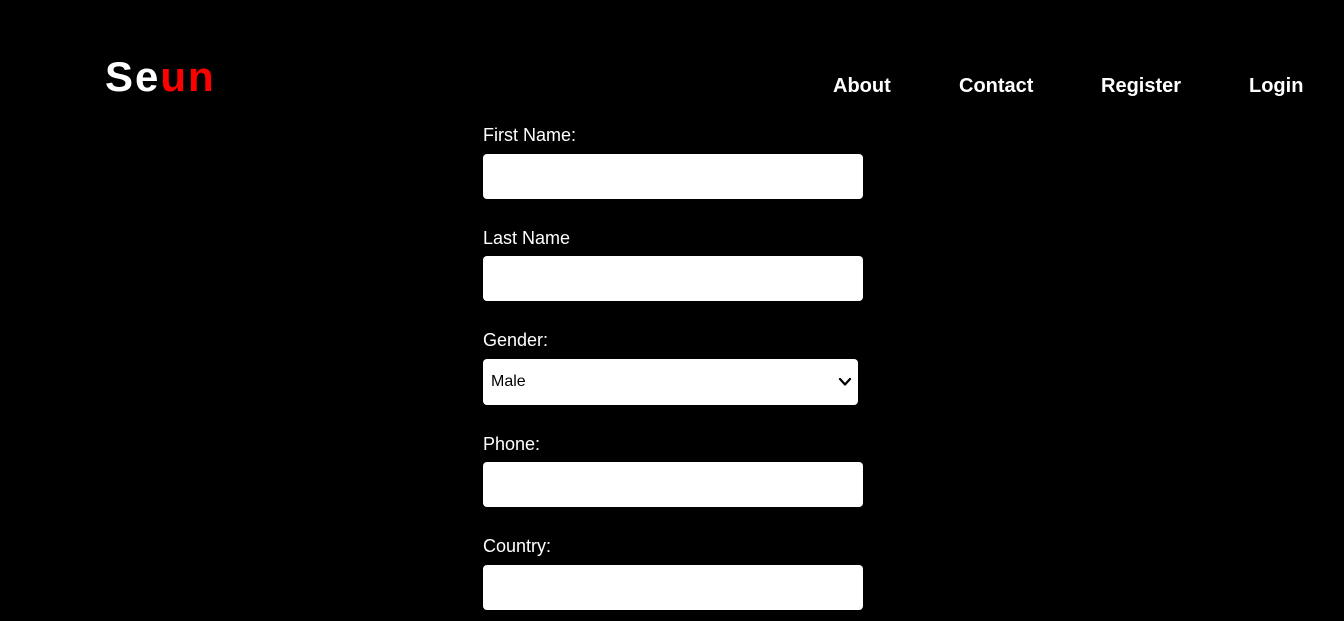  I want to click on country-input, so click(673, 587).